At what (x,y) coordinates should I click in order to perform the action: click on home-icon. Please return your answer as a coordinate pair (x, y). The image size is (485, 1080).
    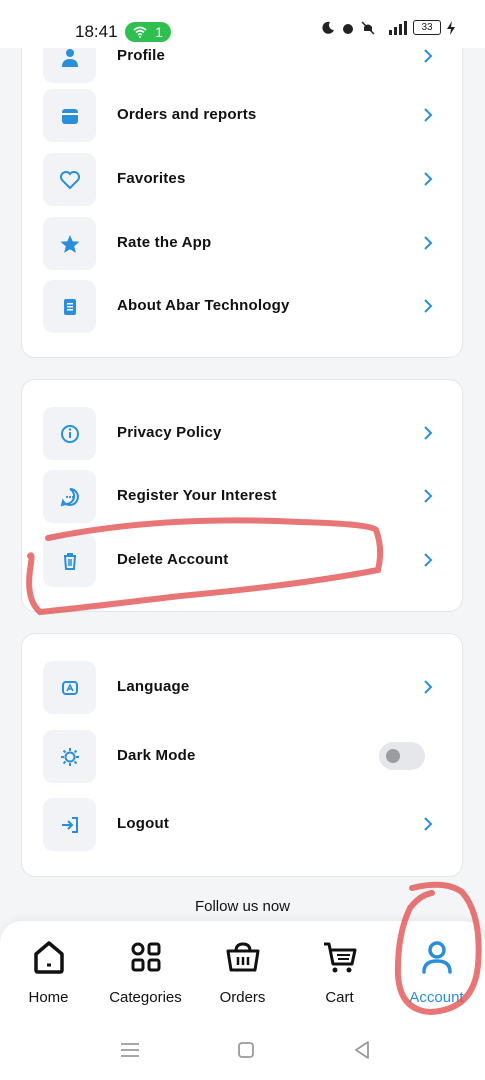
    Looking at the image, I should click on (48, 957).